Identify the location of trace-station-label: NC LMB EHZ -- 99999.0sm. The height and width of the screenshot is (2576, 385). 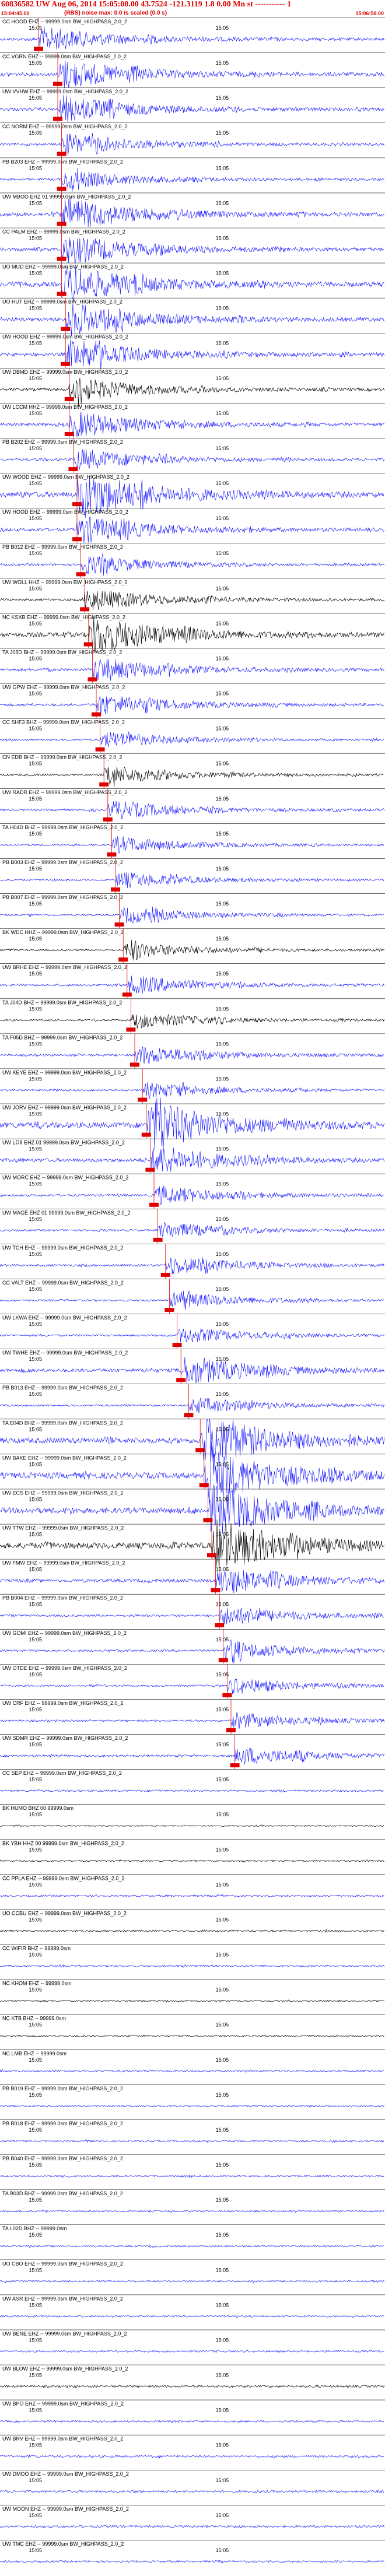
(34, 2053).